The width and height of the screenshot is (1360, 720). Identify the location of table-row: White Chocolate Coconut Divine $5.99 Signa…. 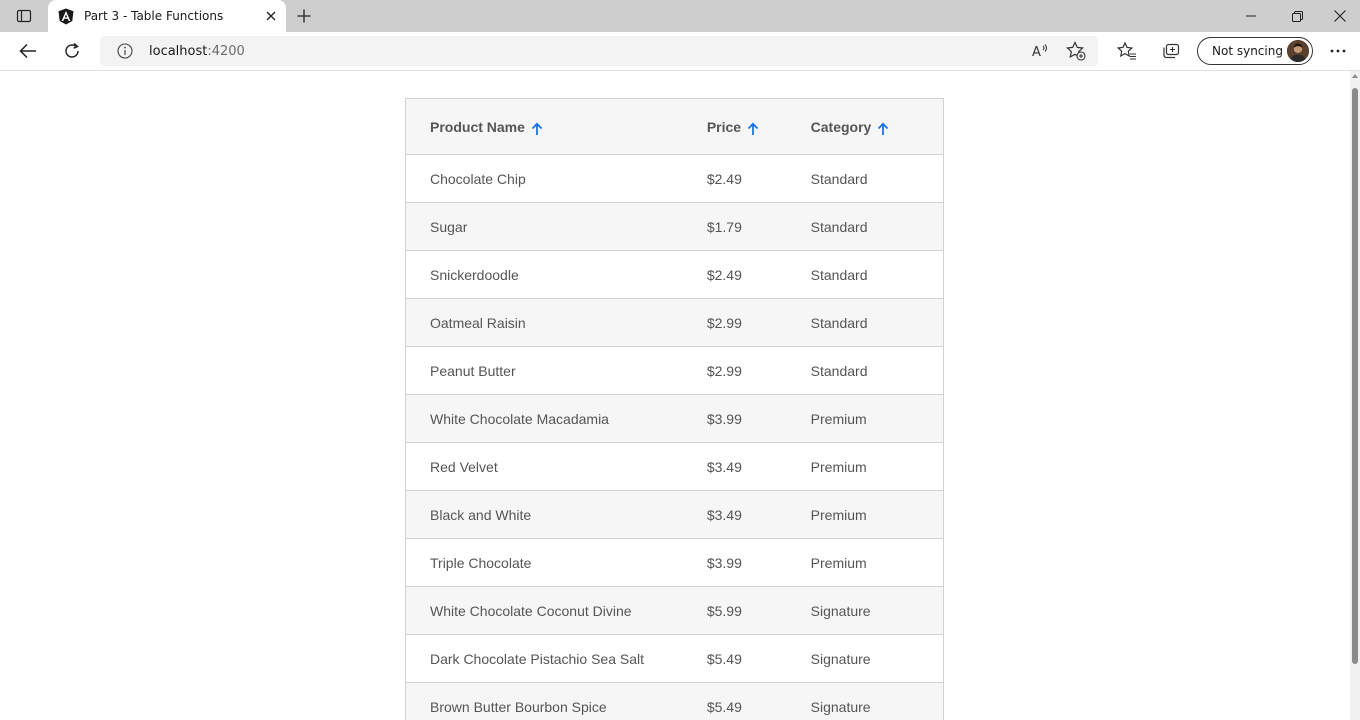
(674, 610).